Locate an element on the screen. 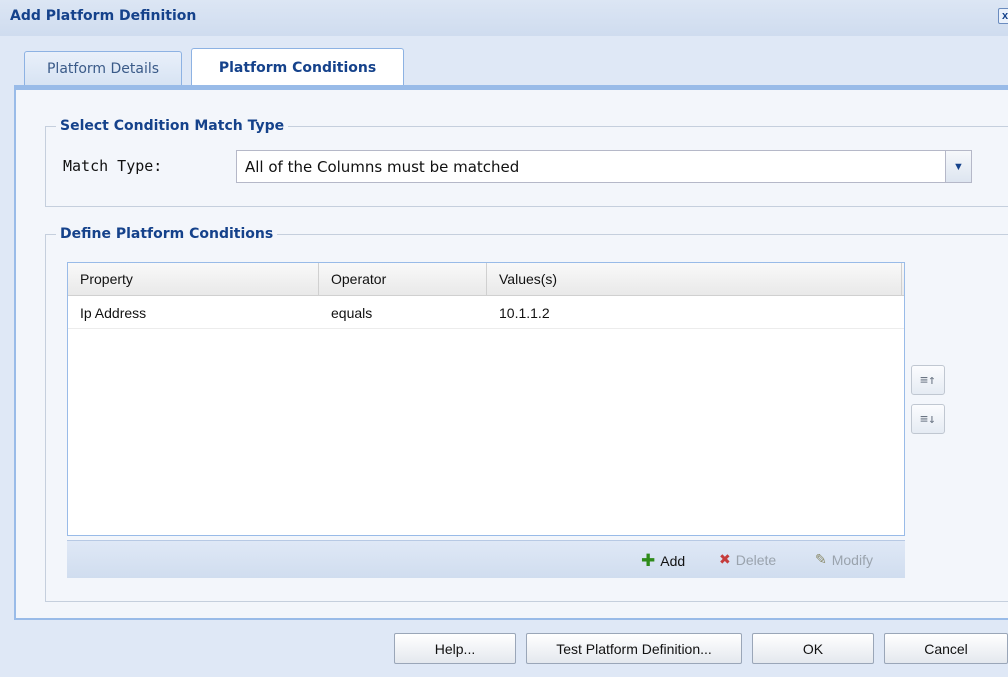  column-header-values: Values(s) is located at coordinates (694, 279).